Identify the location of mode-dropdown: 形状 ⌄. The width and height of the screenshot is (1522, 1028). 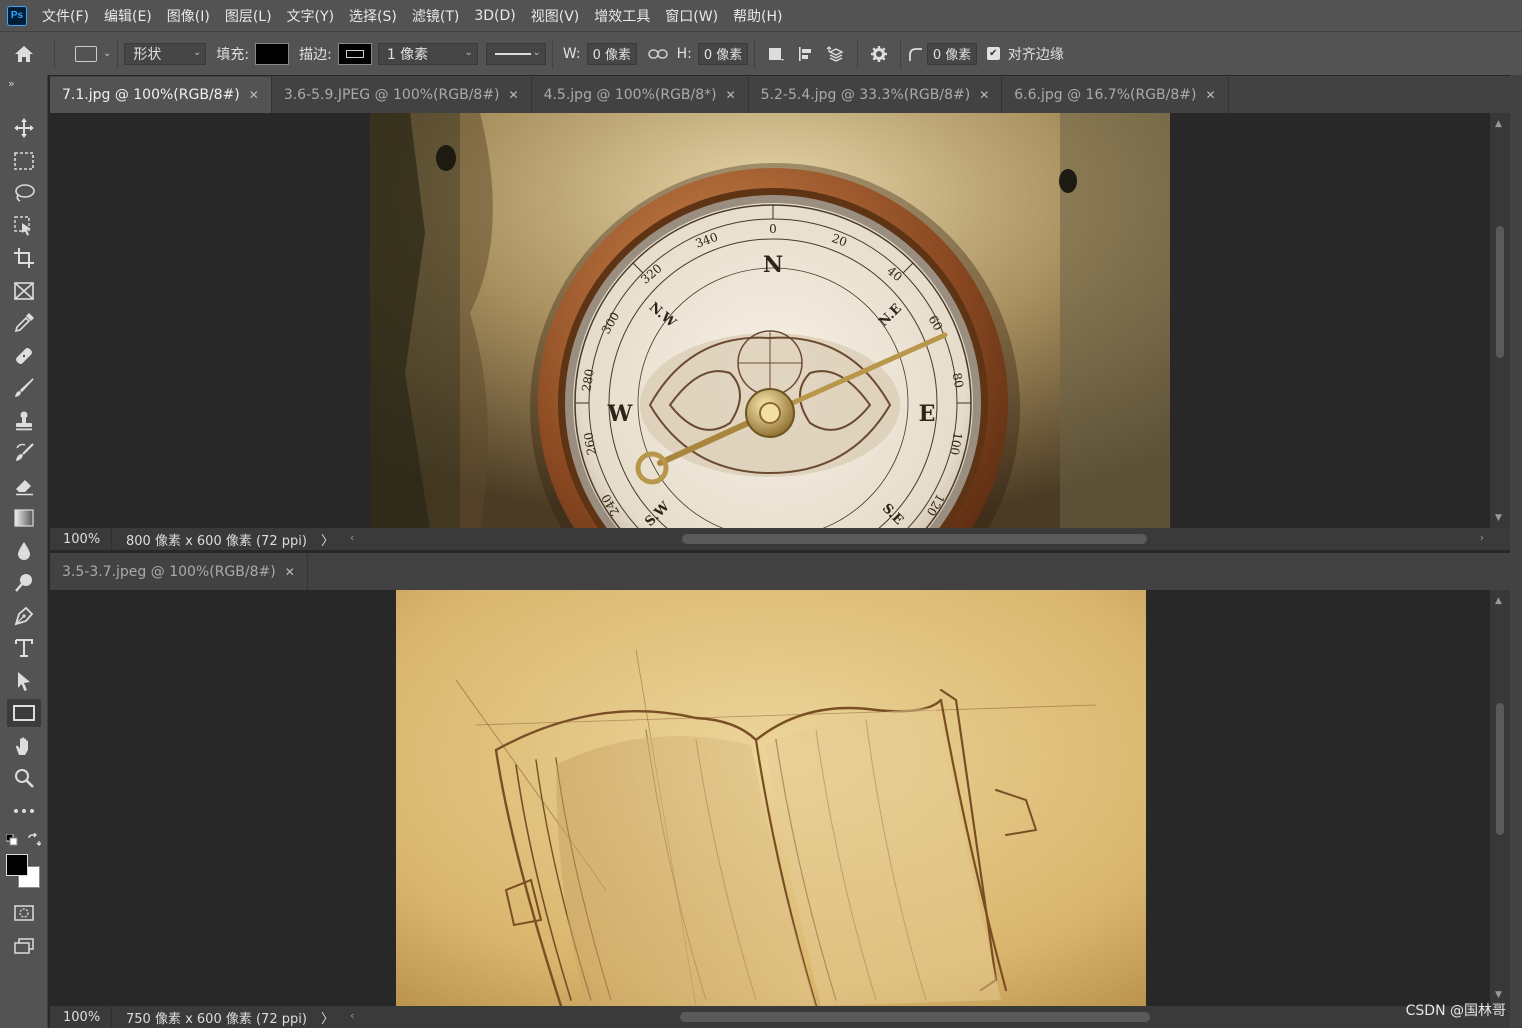
(165, 53).